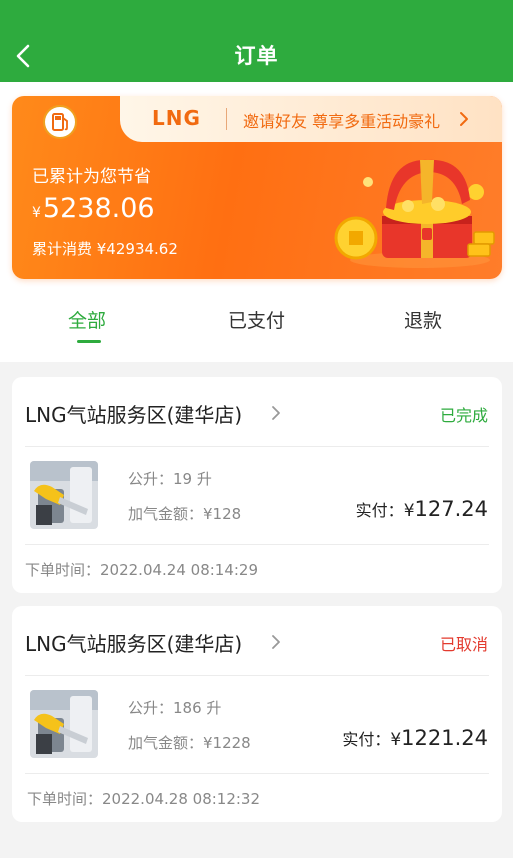 This screenshot has width=513, height=858. What do you see at coordinates (423, 319) in the screenshot?
I see `tab-refund: 退款` at bounding box center [423, 319].